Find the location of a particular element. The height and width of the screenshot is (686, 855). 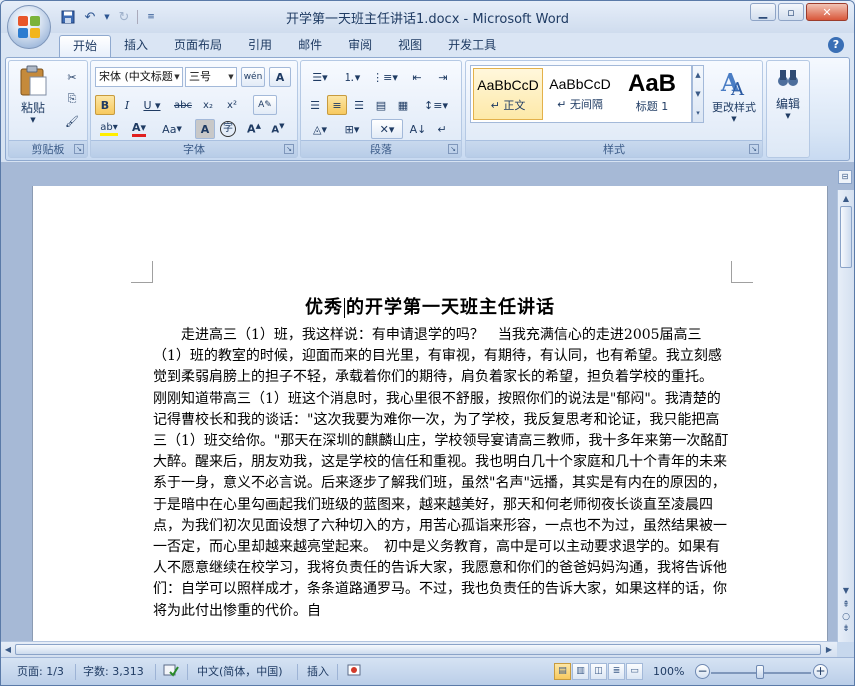

vertical-scrollbar: ▲ ▼ ⇞ ○ ⇟ is located at coordinates (845, 416).